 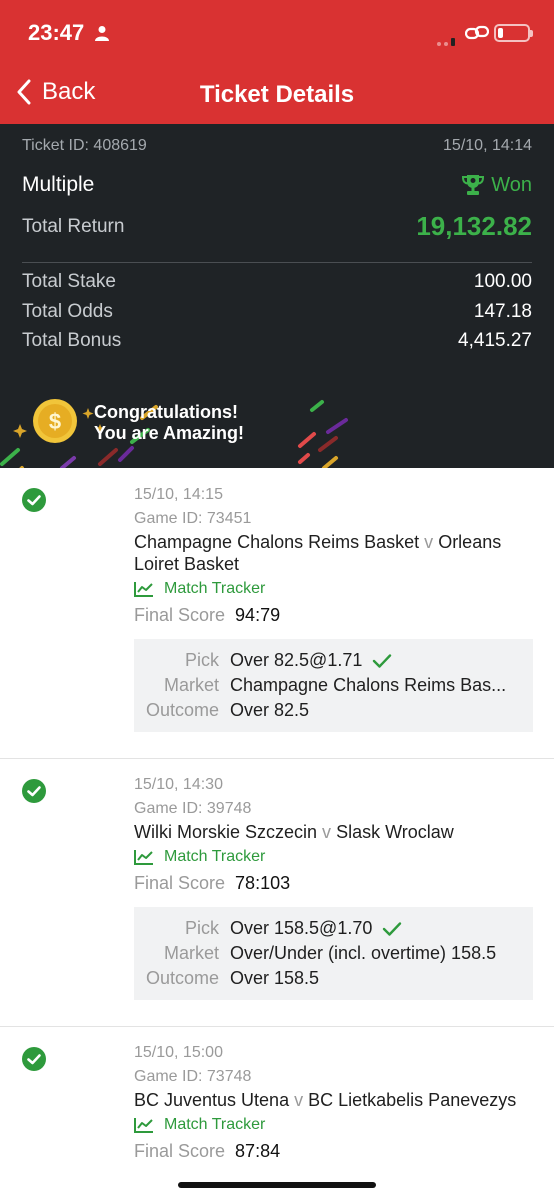 I want to click on page-title: Ticket Details, so click(x=277, y=94).